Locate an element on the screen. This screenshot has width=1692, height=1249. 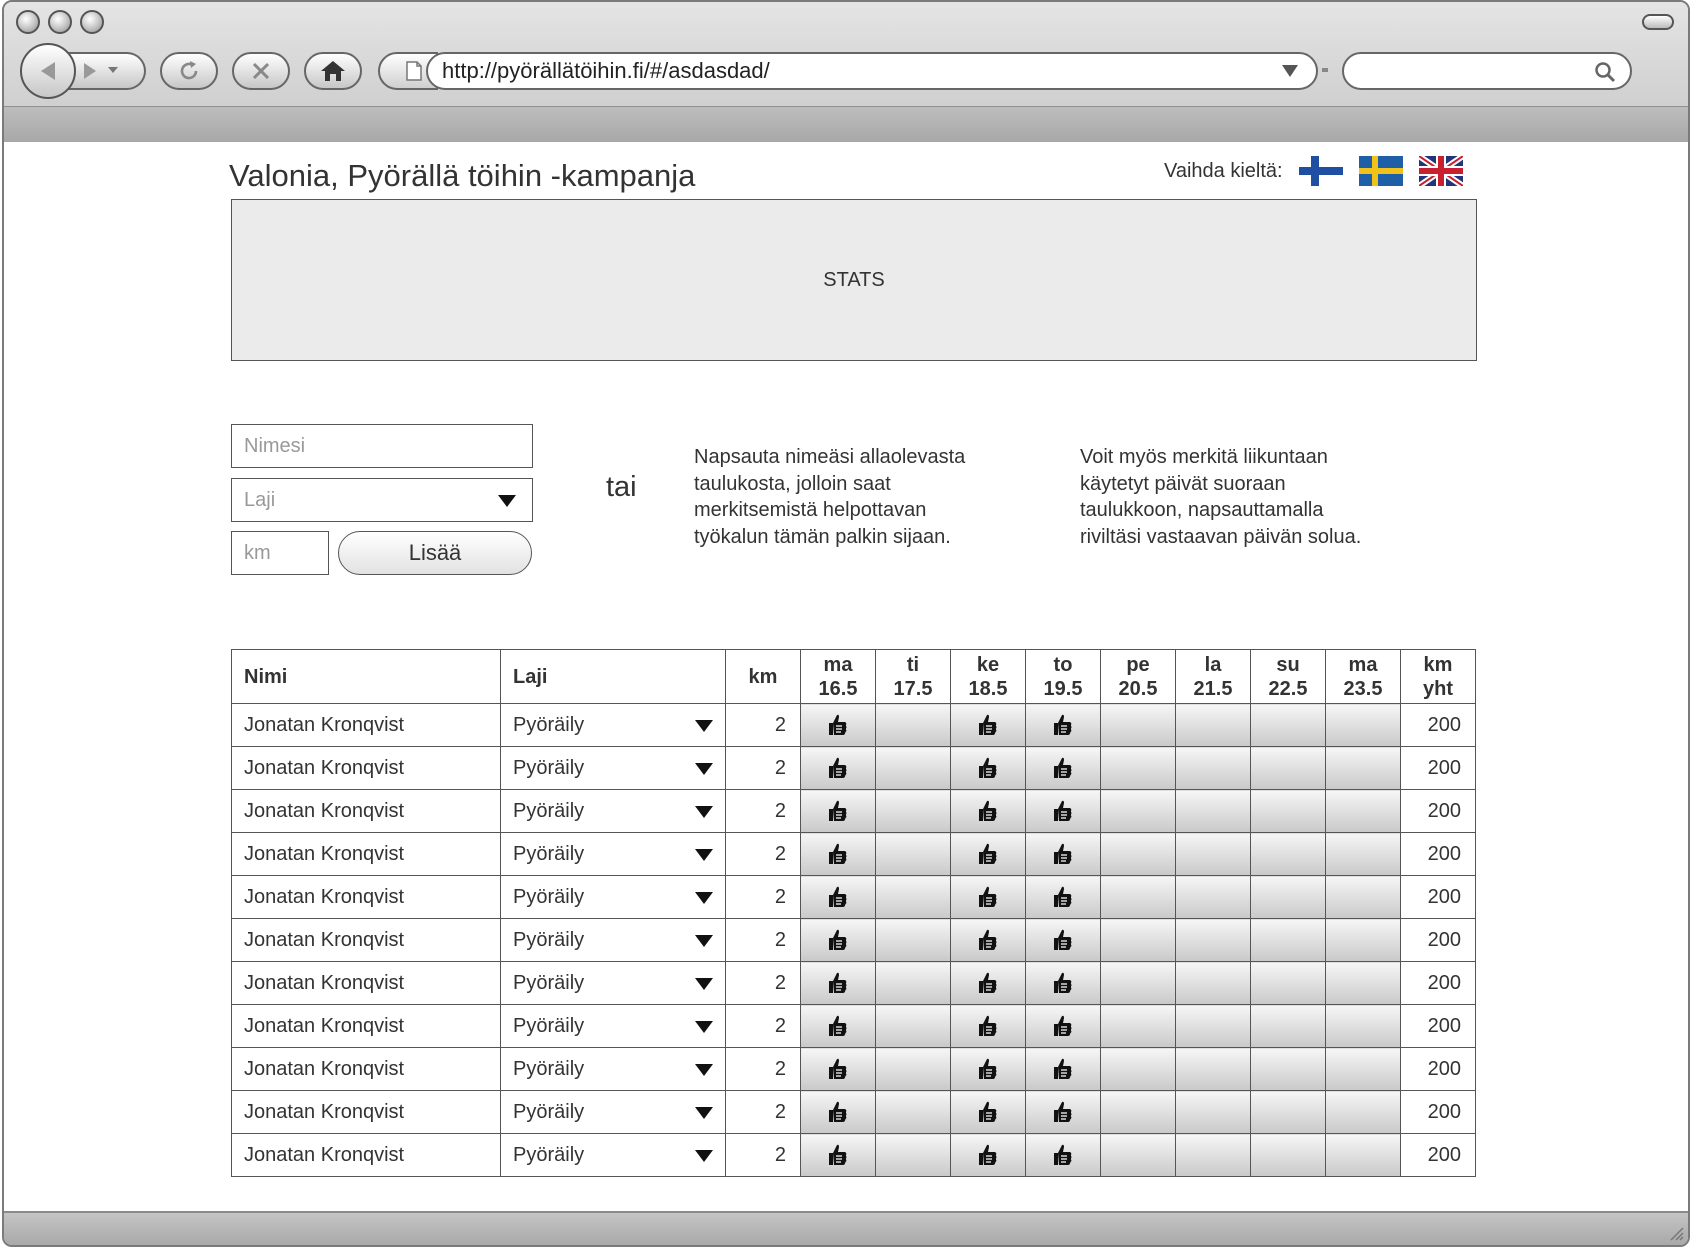
stop-button is located at coordinates (261, 71).